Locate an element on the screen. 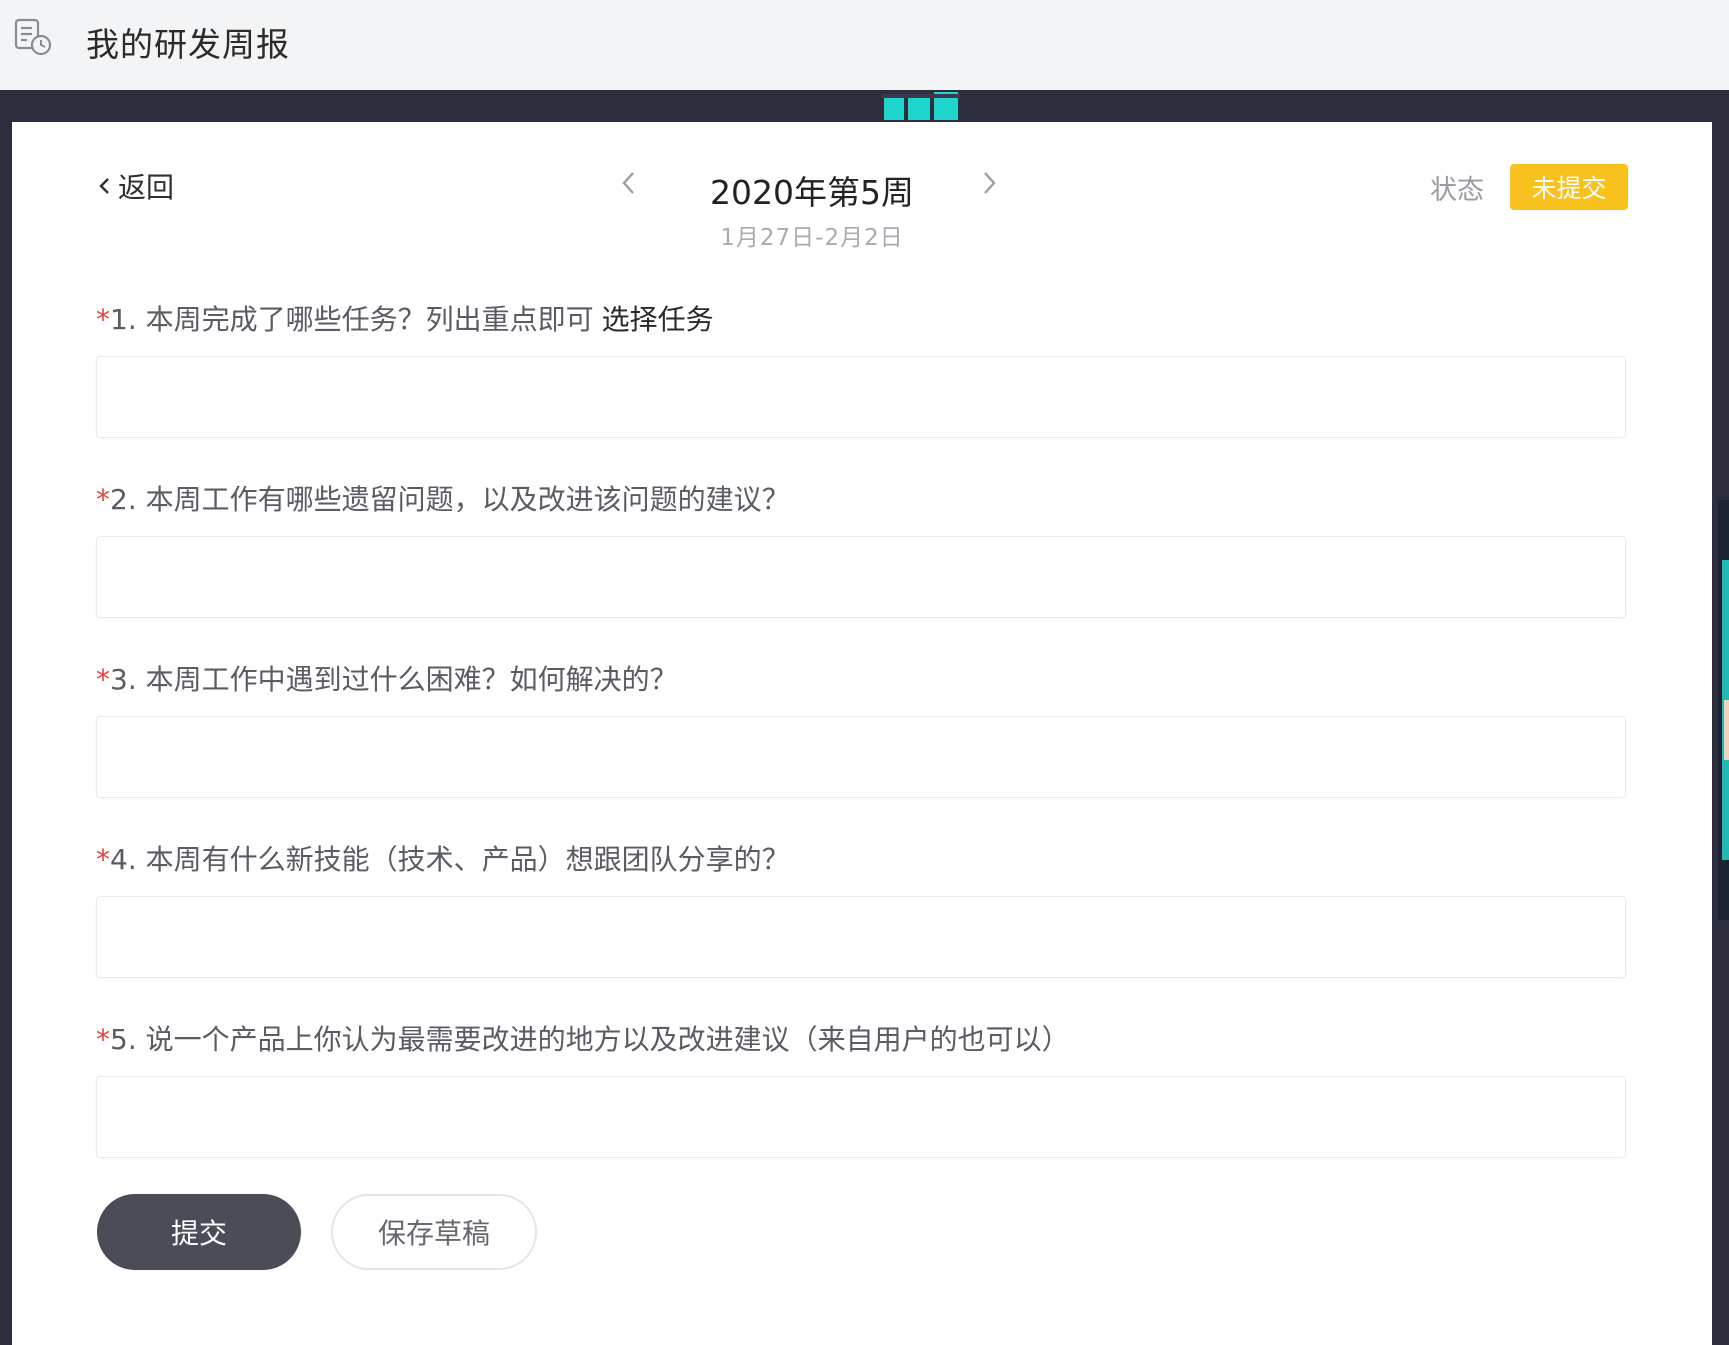  question-3-input is located at coordinates (861, 757).